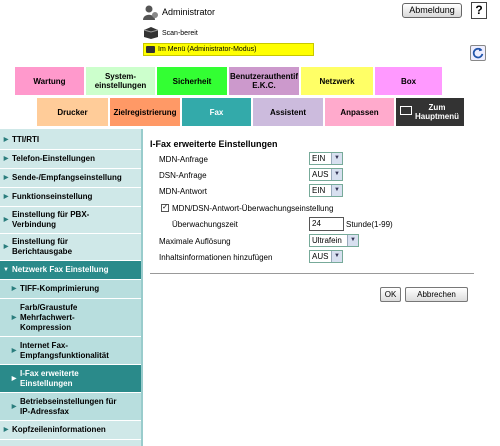 The image size is (500, 446). Describe the element at coordinates (406, 110) in the screenshot. I see `menu-icon` at that location.